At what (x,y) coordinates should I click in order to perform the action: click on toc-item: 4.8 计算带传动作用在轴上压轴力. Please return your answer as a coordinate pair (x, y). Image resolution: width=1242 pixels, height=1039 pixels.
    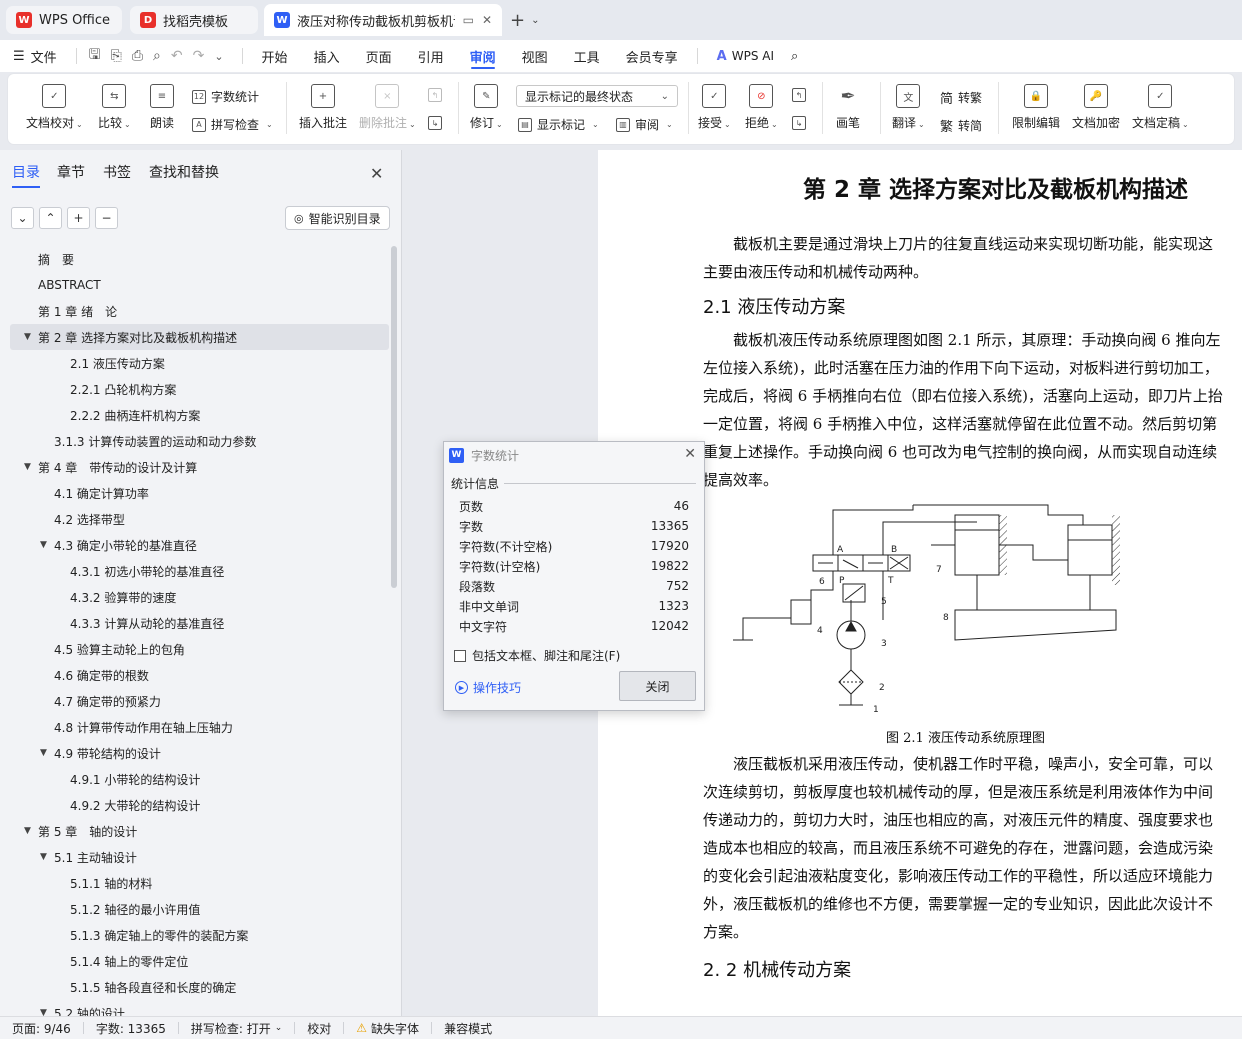
    Looking at the image, I should click on (196, 727).